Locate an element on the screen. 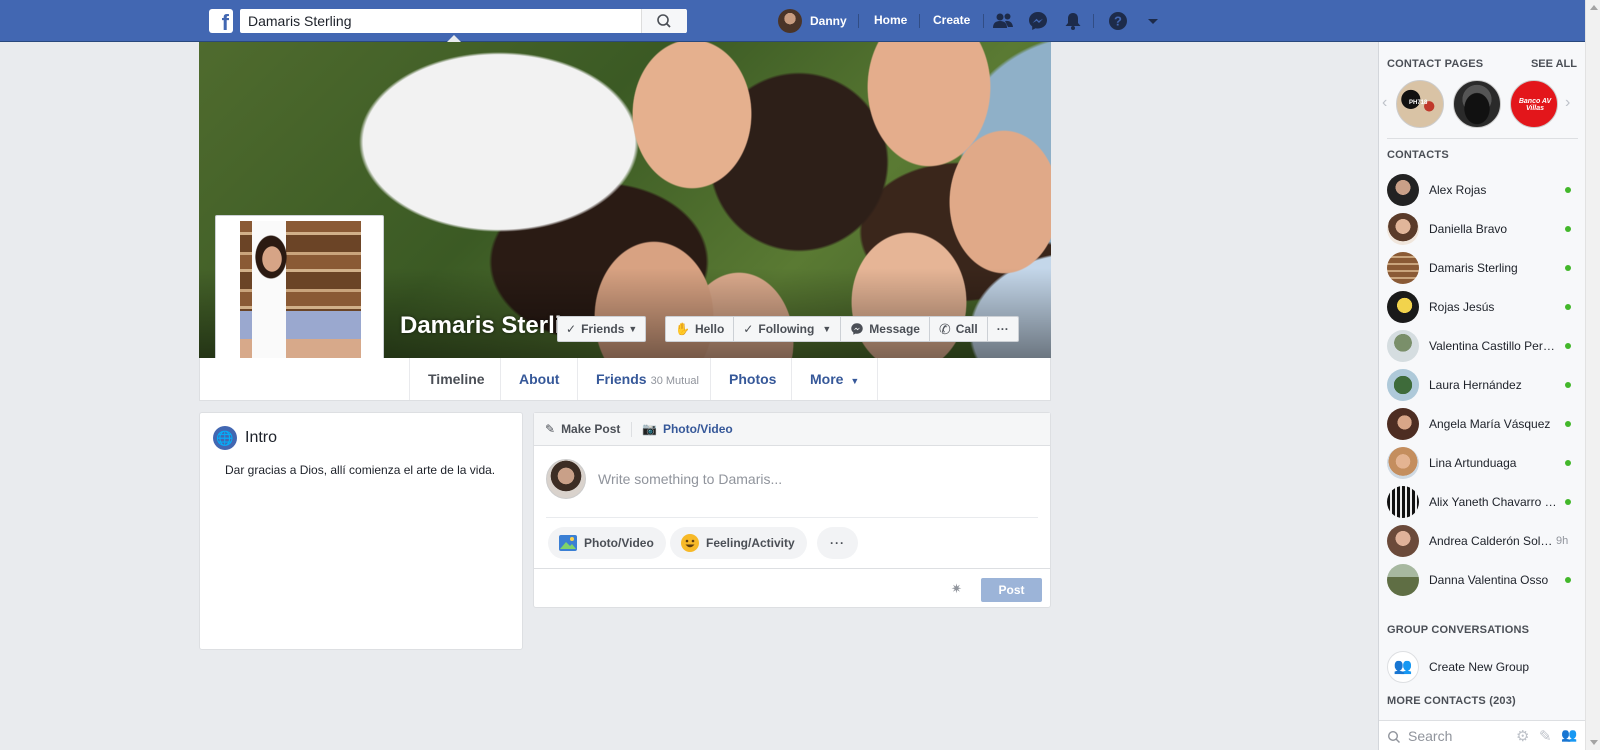 Image resolution: width=1600 pixels, height=750 pixels. feeling-activity-button: Feeling/Activity is located at coordinates (738, 543).